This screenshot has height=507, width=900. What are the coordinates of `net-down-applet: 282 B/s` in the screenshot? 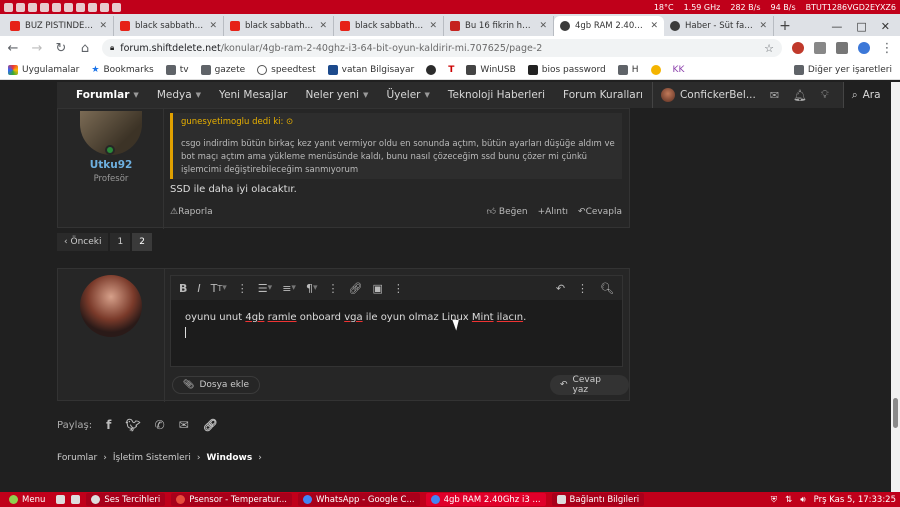 It's located at (745, 7).